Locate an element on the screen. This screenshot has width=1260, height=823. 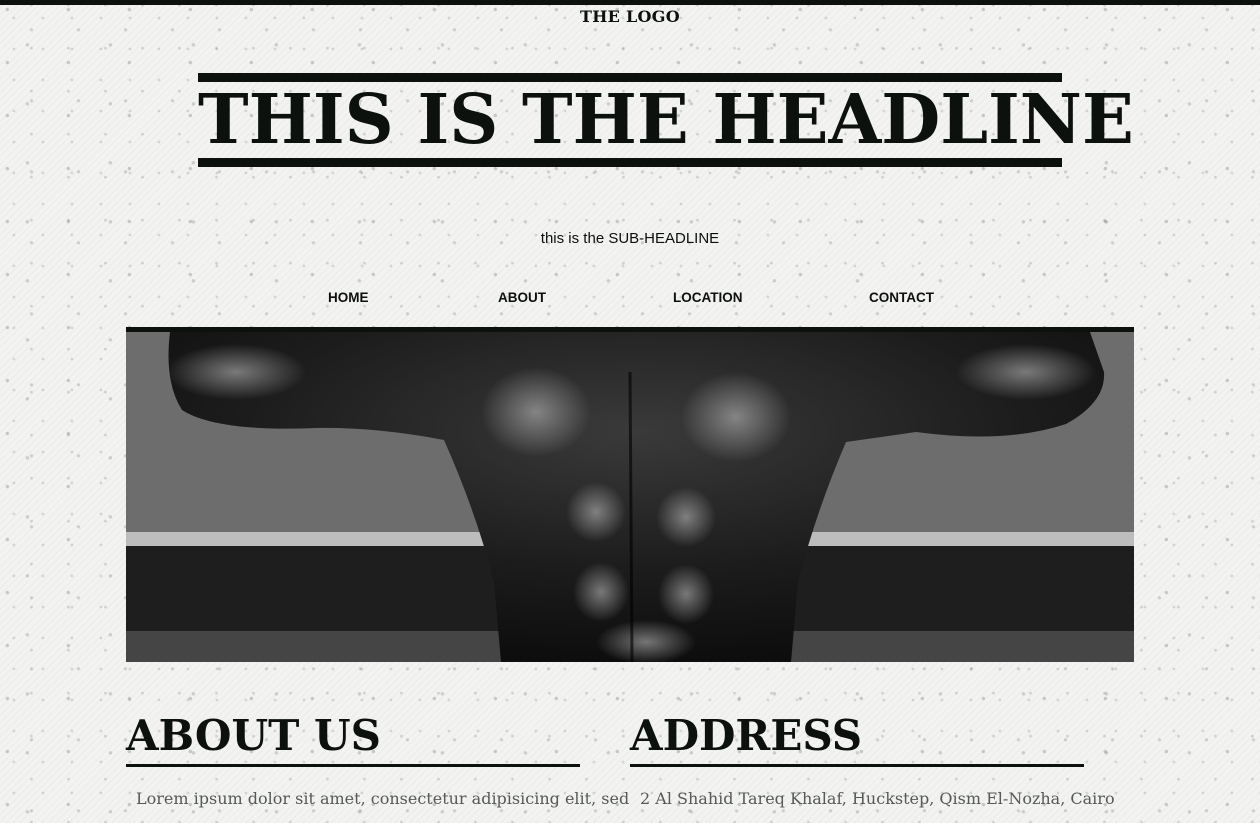
top-border is located at coordinates (630, 2).